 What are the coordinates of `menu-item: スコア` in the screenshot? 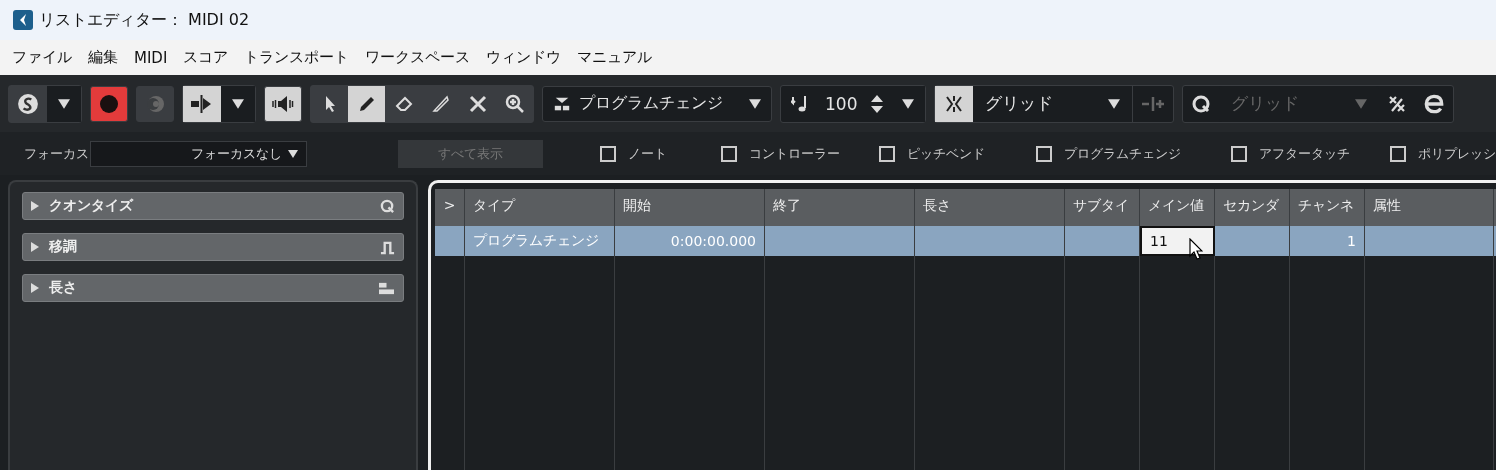 It's located at (206, 57).